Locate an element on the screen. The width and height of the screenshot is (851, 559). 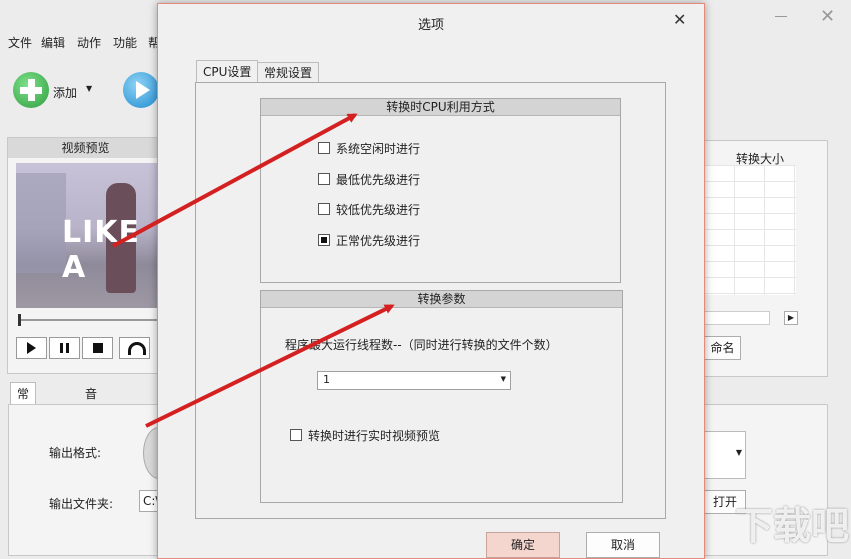
play-button is located at coordinates (31, 348).